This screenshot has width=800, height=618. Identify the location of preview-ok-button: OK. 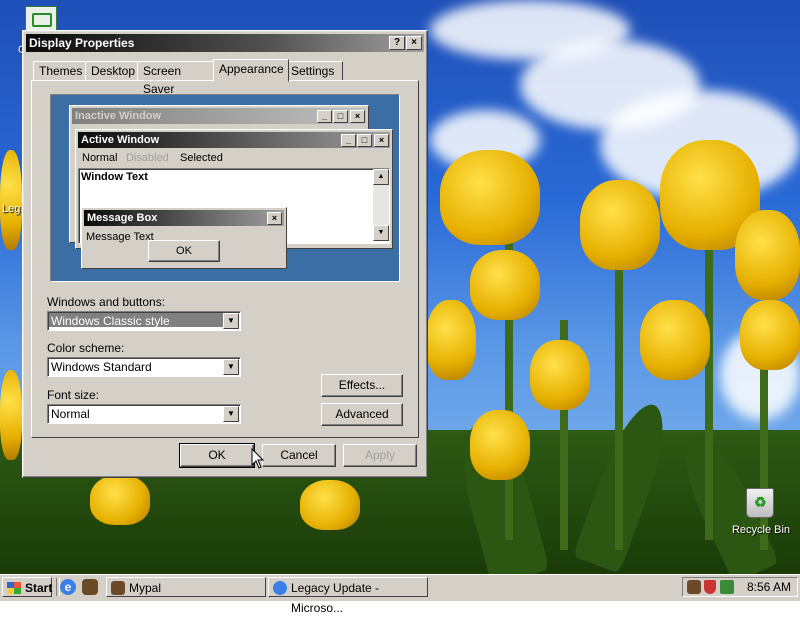
(184, 251).